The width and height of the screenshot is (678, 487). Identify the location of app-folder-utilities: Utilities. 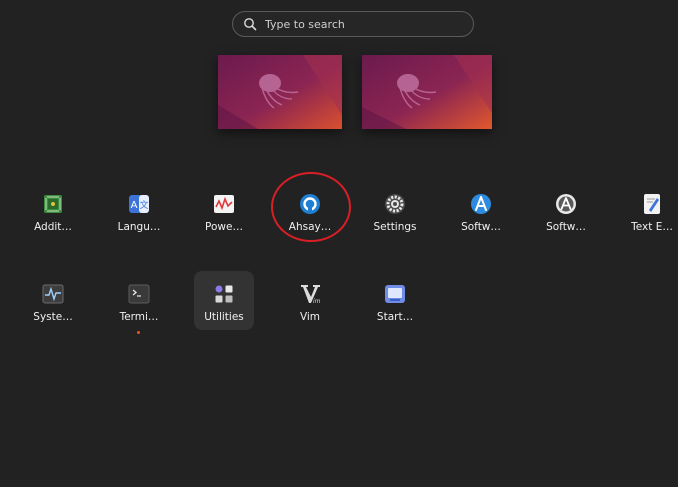
(224, 313).